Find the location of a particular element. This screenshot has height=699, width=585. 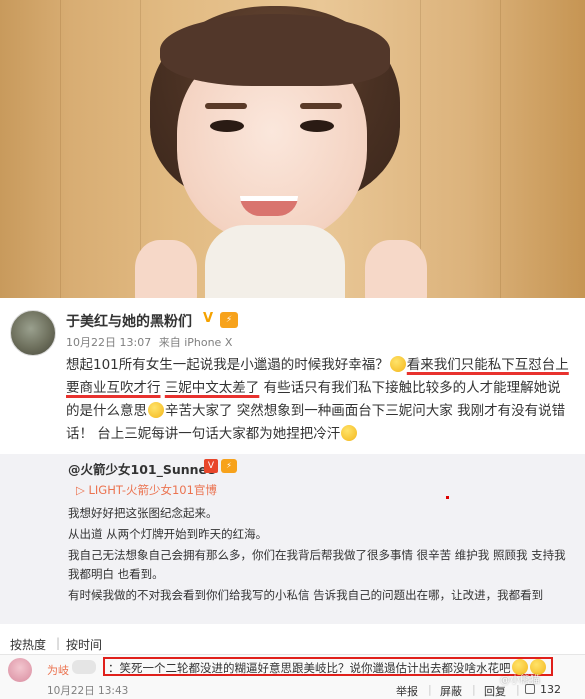

repost-paragraph: 从出道 从两个灯牌开始到昨天的红海。 is located at coordinates (168, 534).